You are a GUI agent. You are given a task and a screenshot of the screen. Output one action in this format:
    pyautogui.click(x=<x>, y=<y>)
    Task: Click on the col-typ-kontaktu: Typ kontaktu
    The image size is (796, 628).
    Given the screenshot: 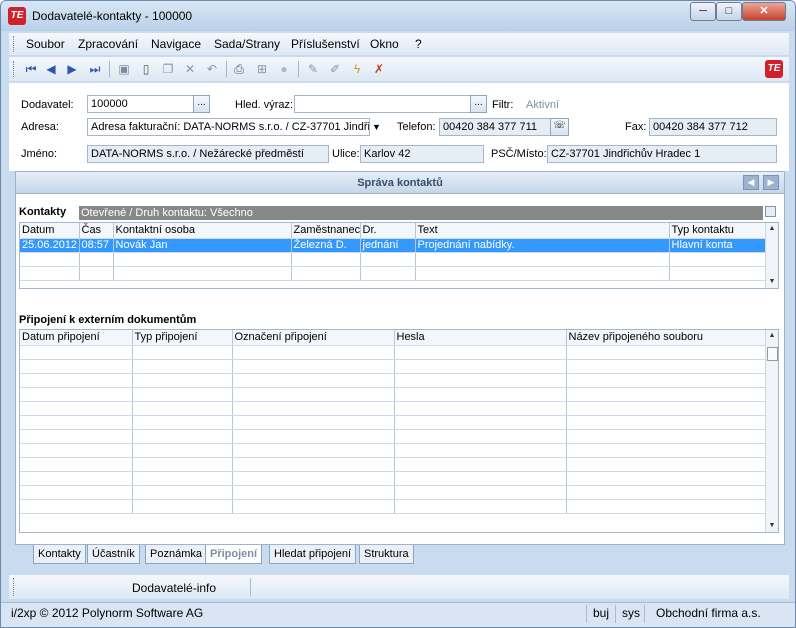 What is the action you would take?
    pyautogui.click(x=717, y=231)
    